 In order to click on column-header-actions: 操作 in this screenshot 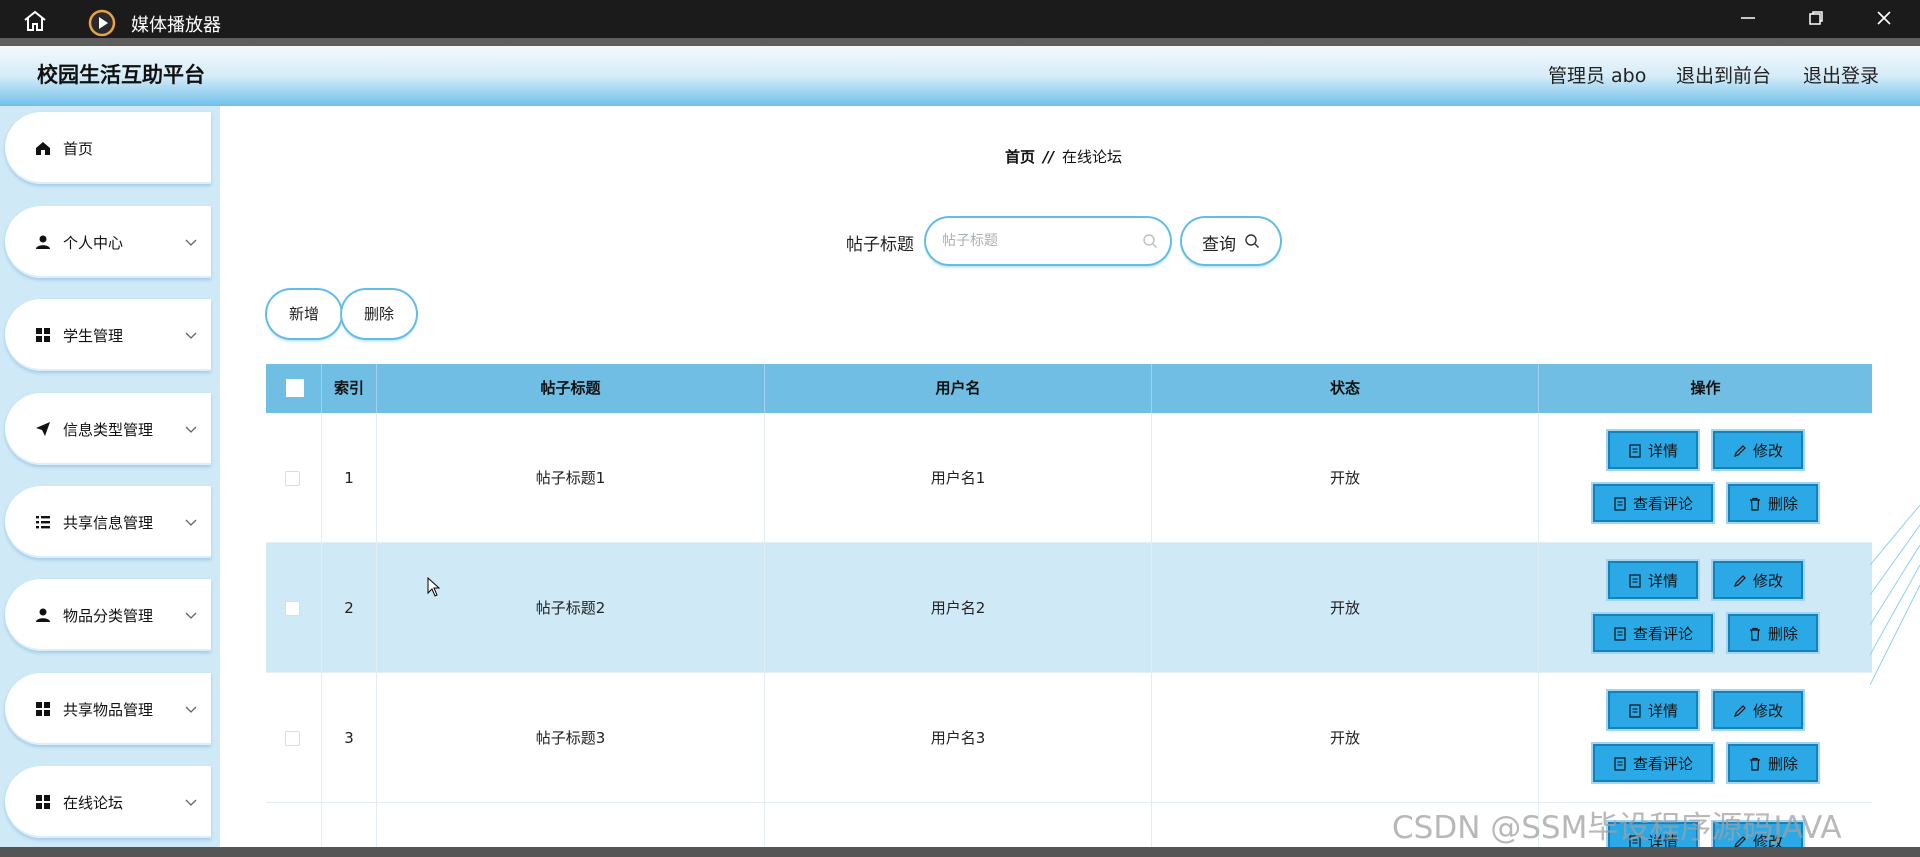, I will do `click(1705, 388)`.